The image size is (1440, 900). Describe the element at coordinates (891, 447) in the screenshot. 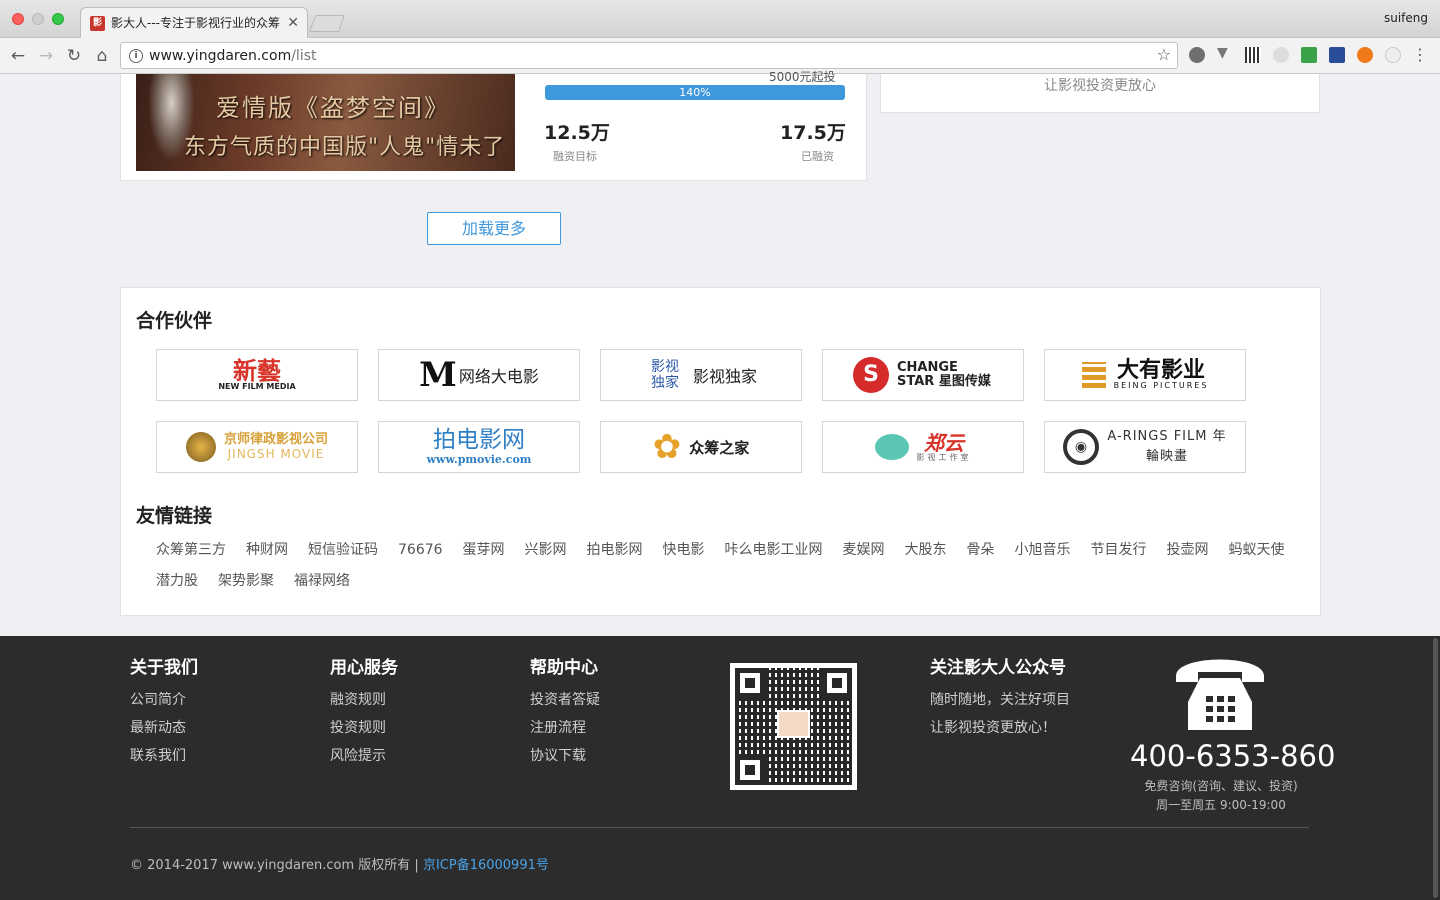

I see `cloud-mascot-icon` at that location.